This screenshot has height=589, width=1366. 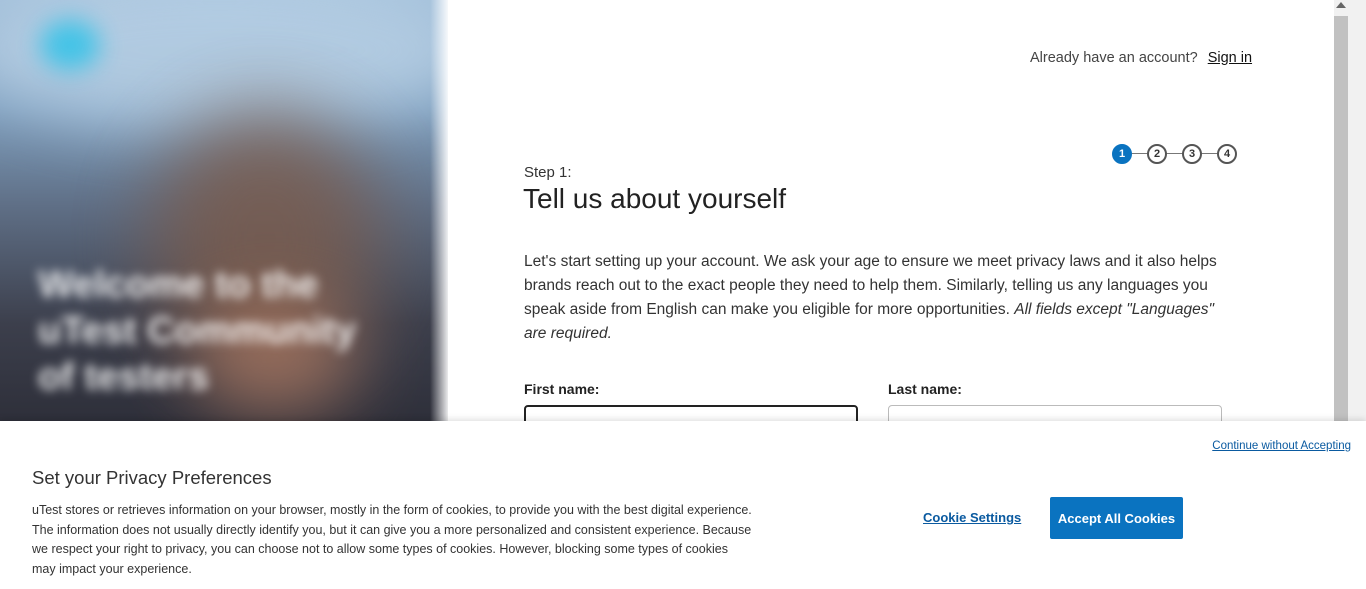 What do you see at coordinates (925, 389) in the screenshot?
I see `last-name-label: Last name:` at bounding box center [925, 389].